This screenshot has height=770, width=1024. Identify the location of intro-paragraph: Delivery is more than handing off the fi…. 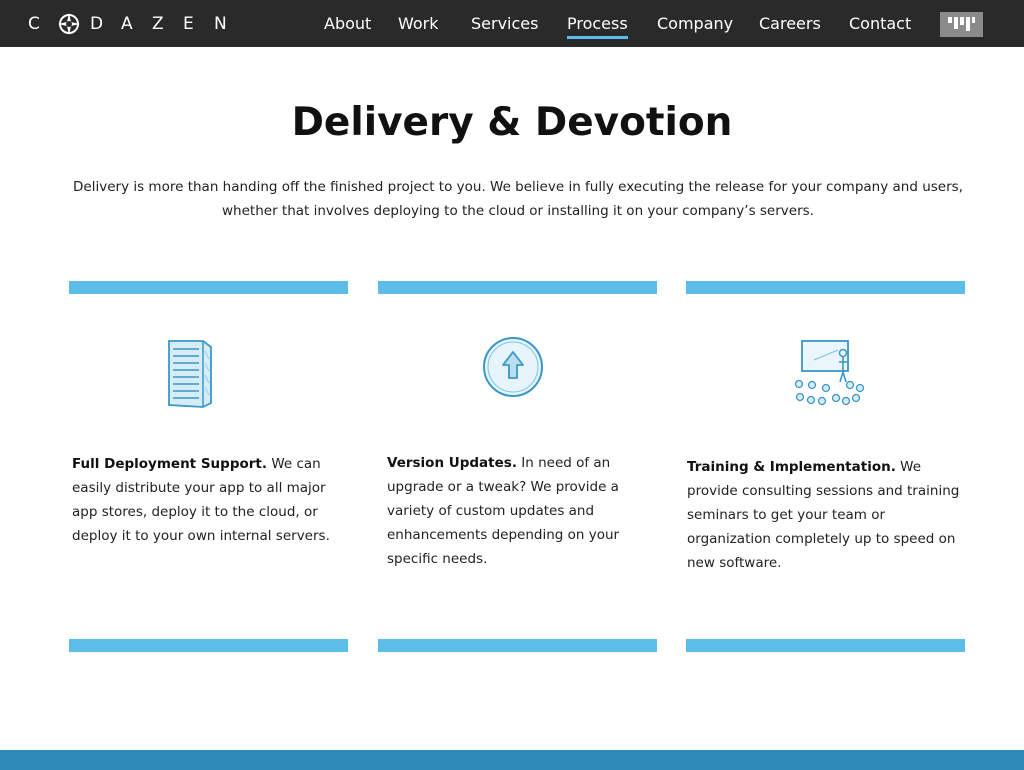
(518, 199).